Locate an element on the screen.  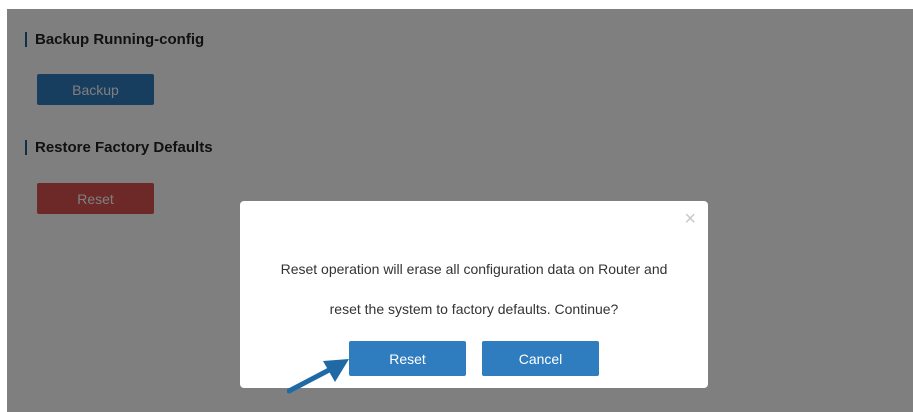
arrow-shaft is located at coordinates (310, 380).